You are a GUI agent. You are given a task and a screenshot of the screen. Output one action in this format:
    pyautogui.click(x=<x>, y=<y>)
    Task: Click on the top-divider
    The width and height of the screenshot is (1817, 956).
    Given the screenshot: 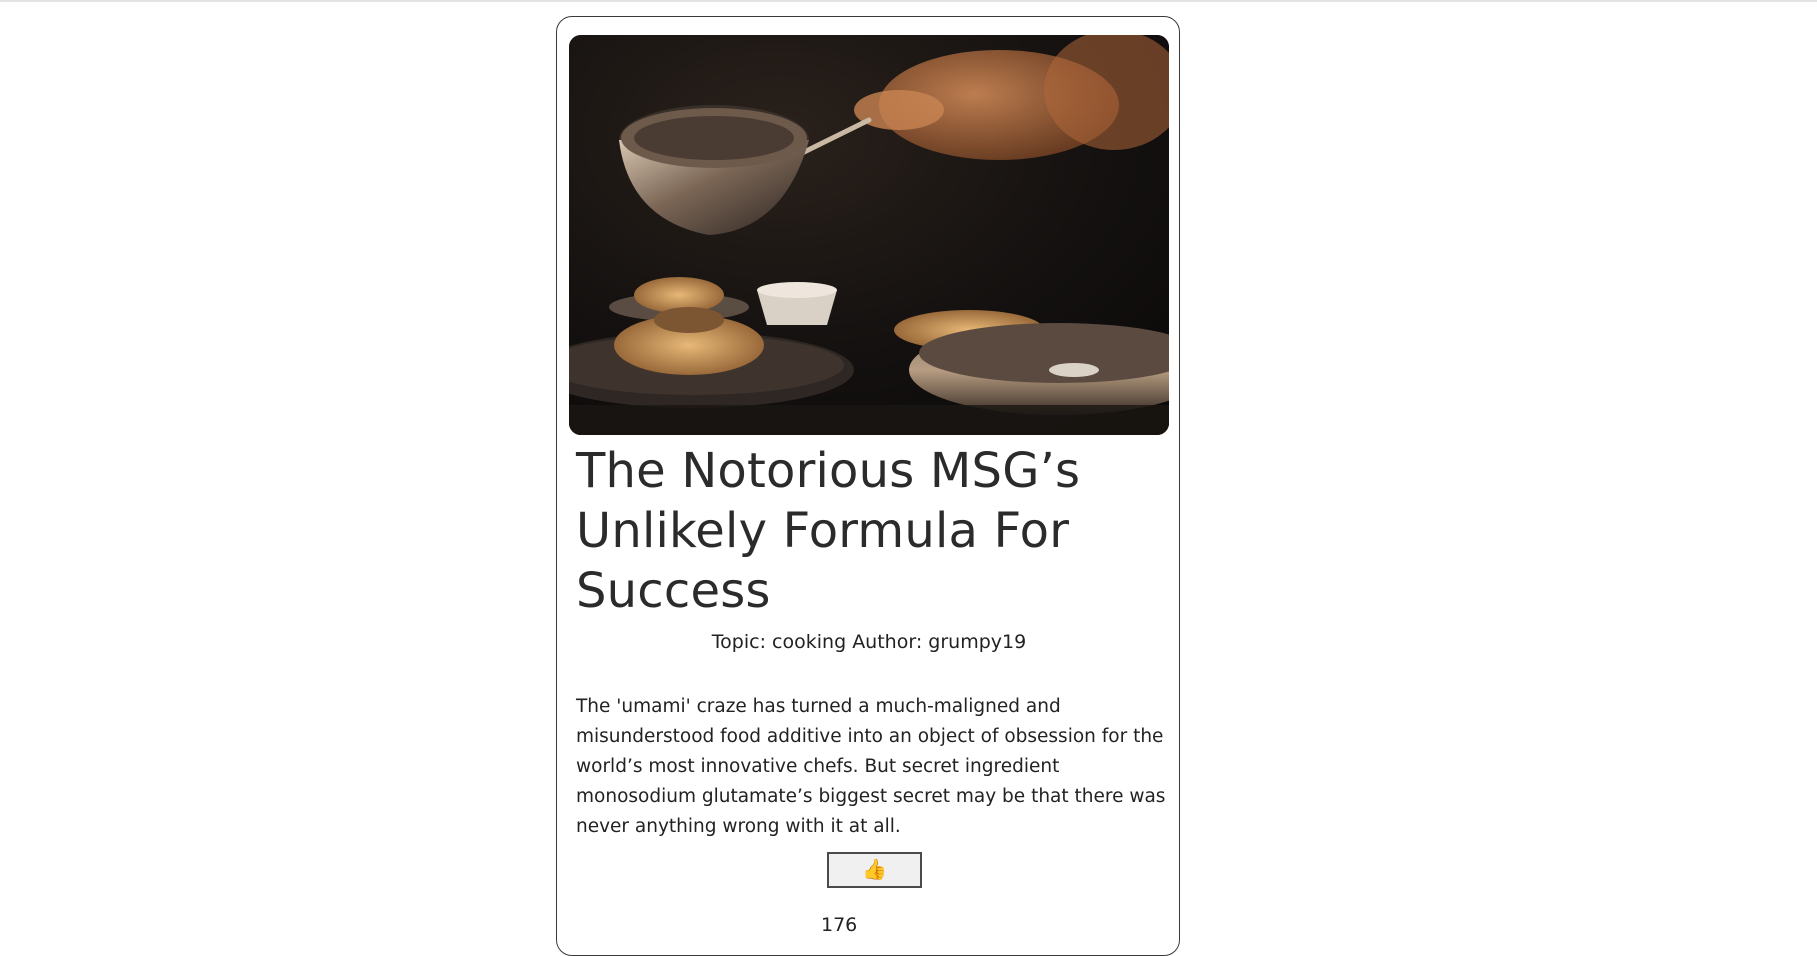 What is the action you would take?
    pyautogui.click(x=908, y=1)
    